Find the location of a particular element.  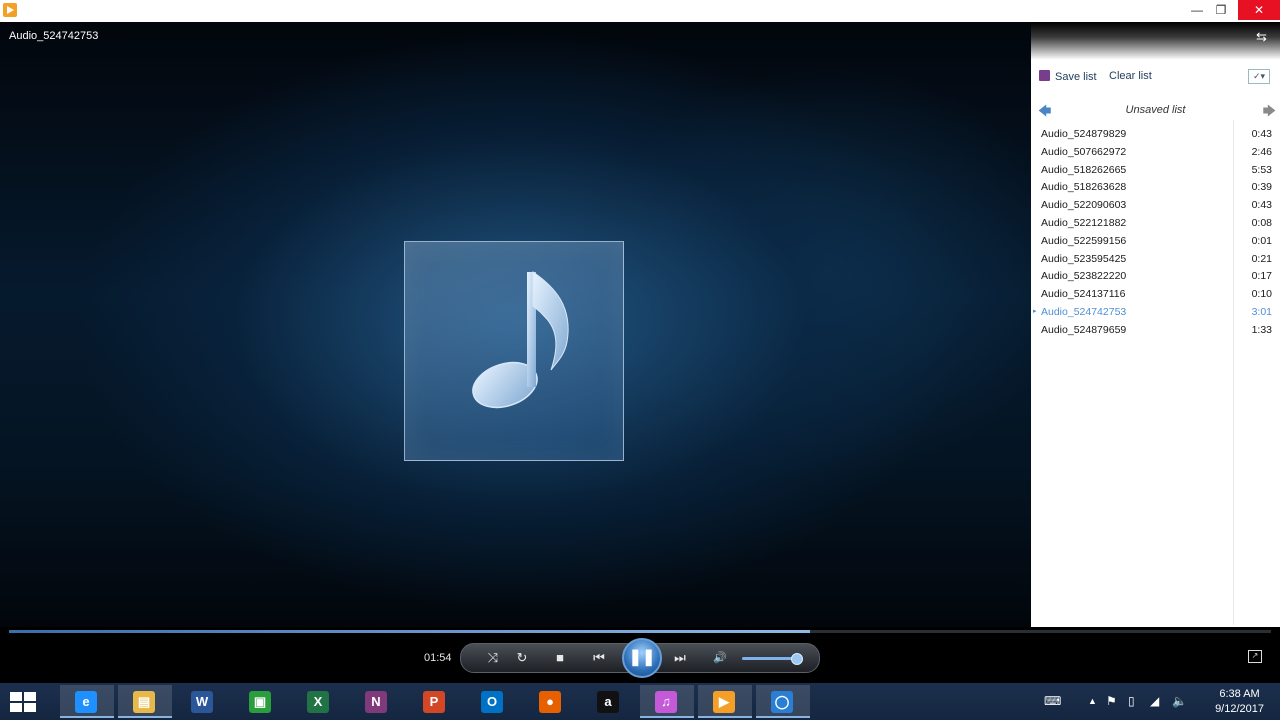

taskbar-app-word: W is located at coordinates (203, 701).